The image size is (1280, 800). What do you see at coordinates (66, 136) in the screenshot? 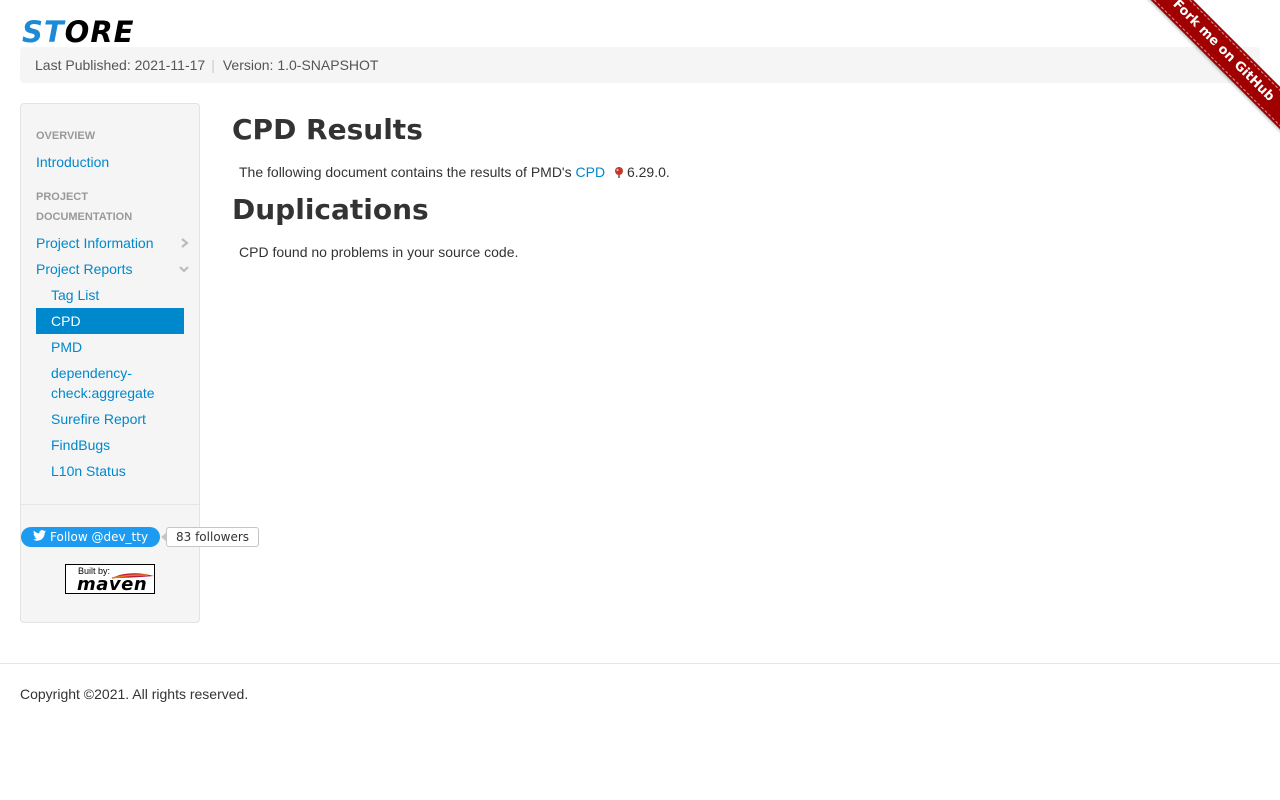
I see `nav-header-overview: OVERVIEW` at bounding box center [66, 136].